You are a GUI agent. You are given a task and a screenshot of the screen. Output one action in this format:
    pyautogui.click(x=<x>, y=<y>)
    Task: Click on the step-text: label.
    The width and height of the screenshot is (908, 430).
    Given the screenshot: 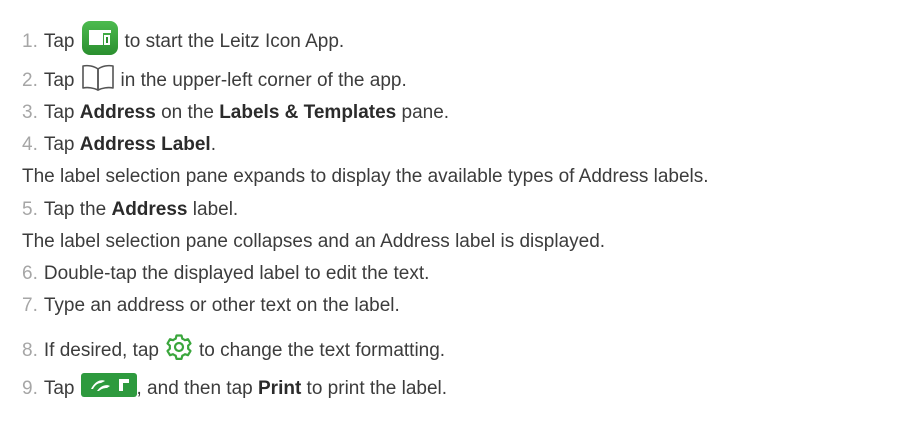 What is the action you would take?
    pyautogui.click(x=213, y=209)
    